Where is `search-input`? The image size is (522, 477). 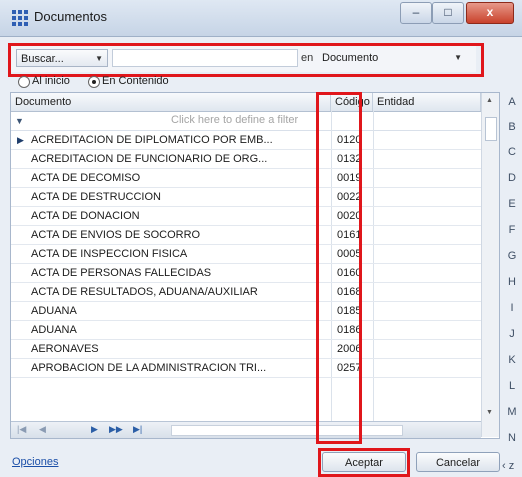
search-input is located at coordinates (205, 58).